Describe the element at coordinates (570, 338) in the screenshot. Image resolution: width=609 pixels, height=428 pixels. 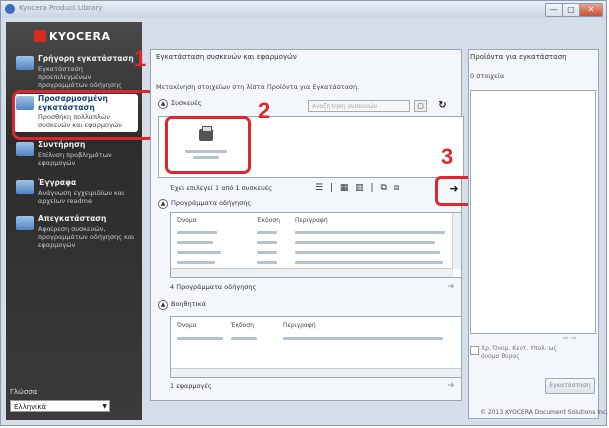
I see `pager-icons: ⇨ ⇨` at that location.